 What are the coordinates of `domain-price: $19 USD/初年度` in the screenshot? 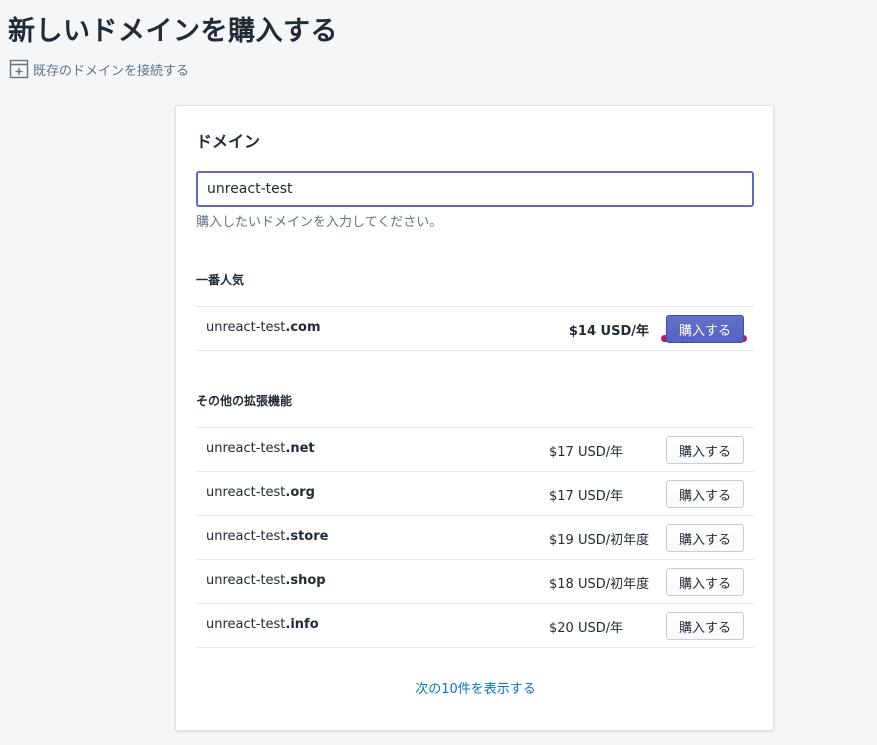 It's located at (599, 540).